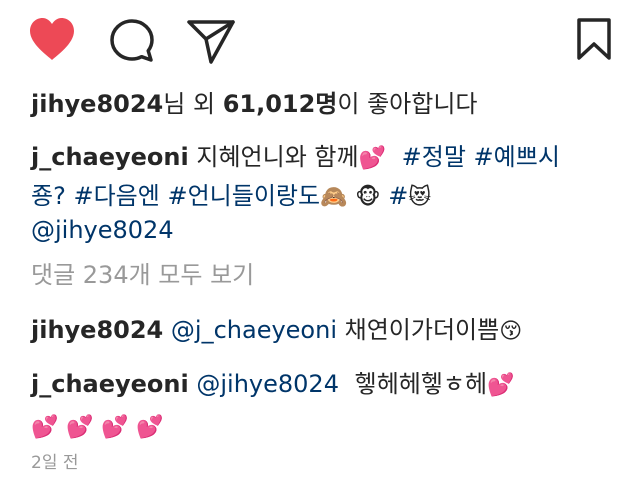  What do you see at coordinates (110, 157) in the screenshot?
I see `caption-username: j_chaeyeoni` at bounding box center [110, 157].